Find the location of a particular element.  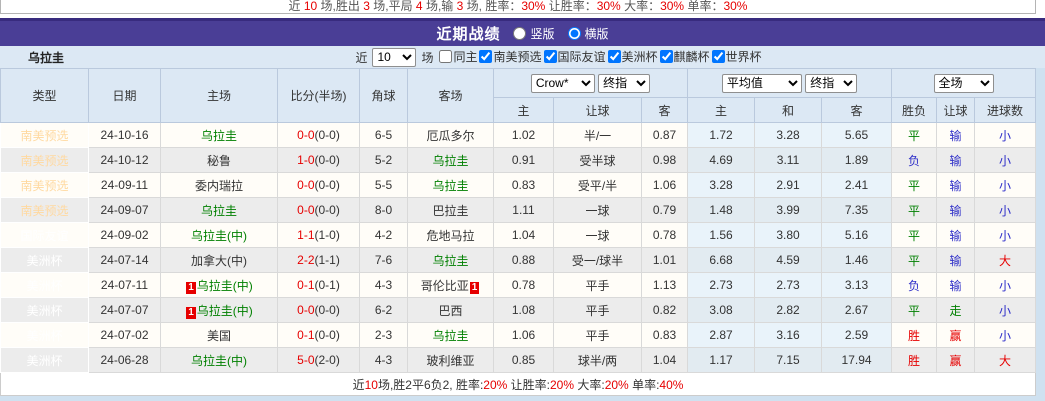

cell-away-team: 哥伦比亚 1 is located at coordinates (450, 285).